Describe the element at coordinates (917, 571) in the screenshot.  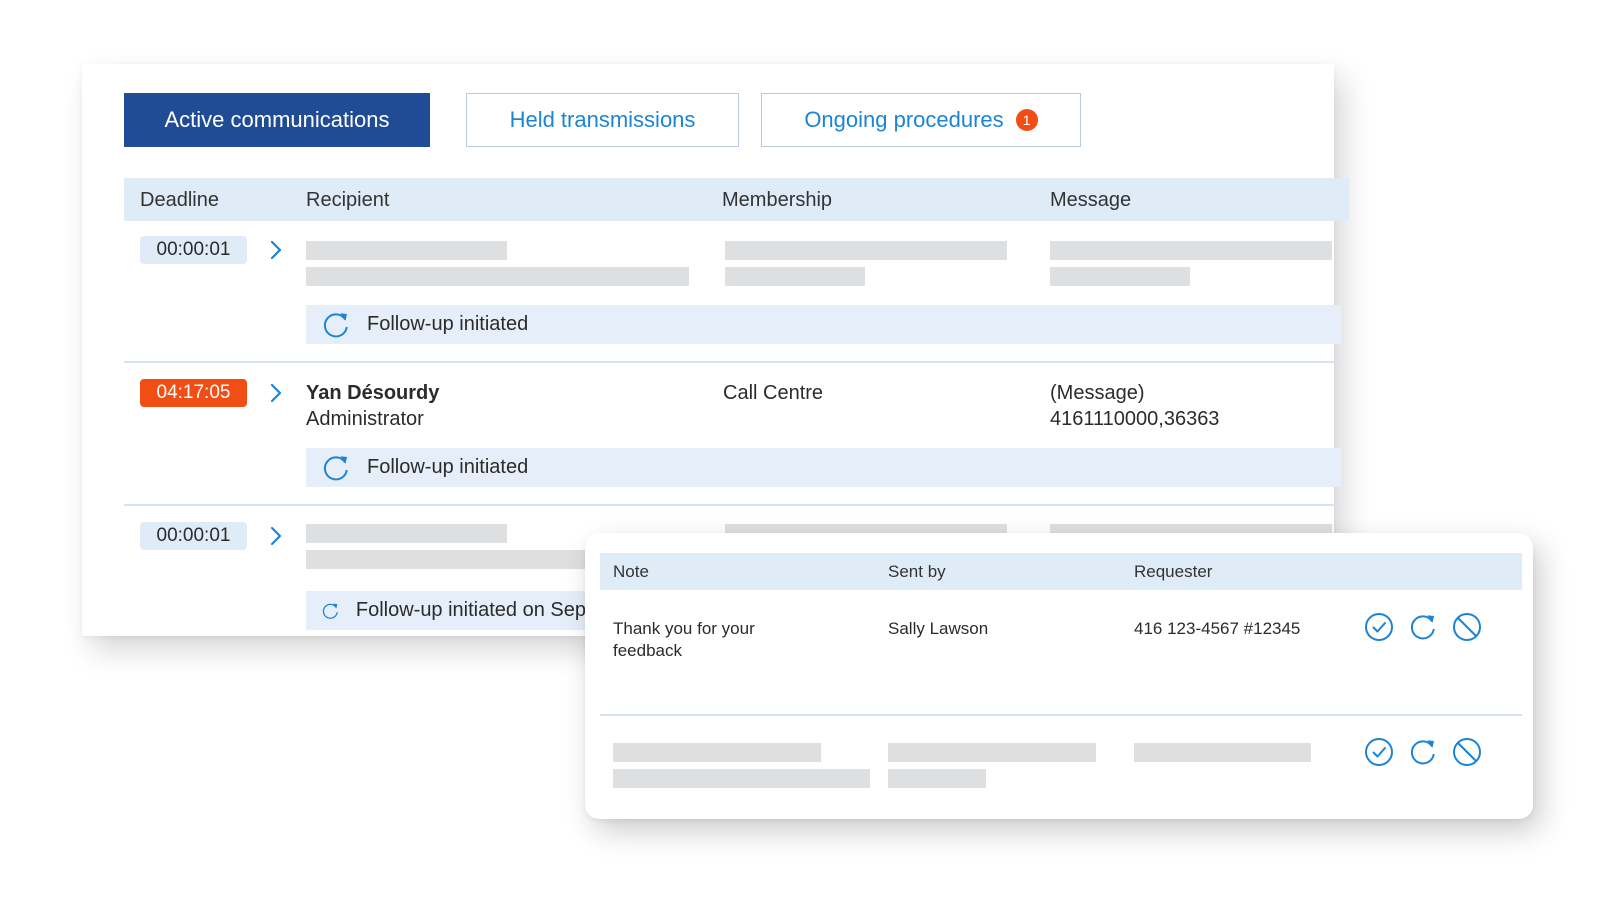
I see `column-header-sent-by: Sent by` at that location.